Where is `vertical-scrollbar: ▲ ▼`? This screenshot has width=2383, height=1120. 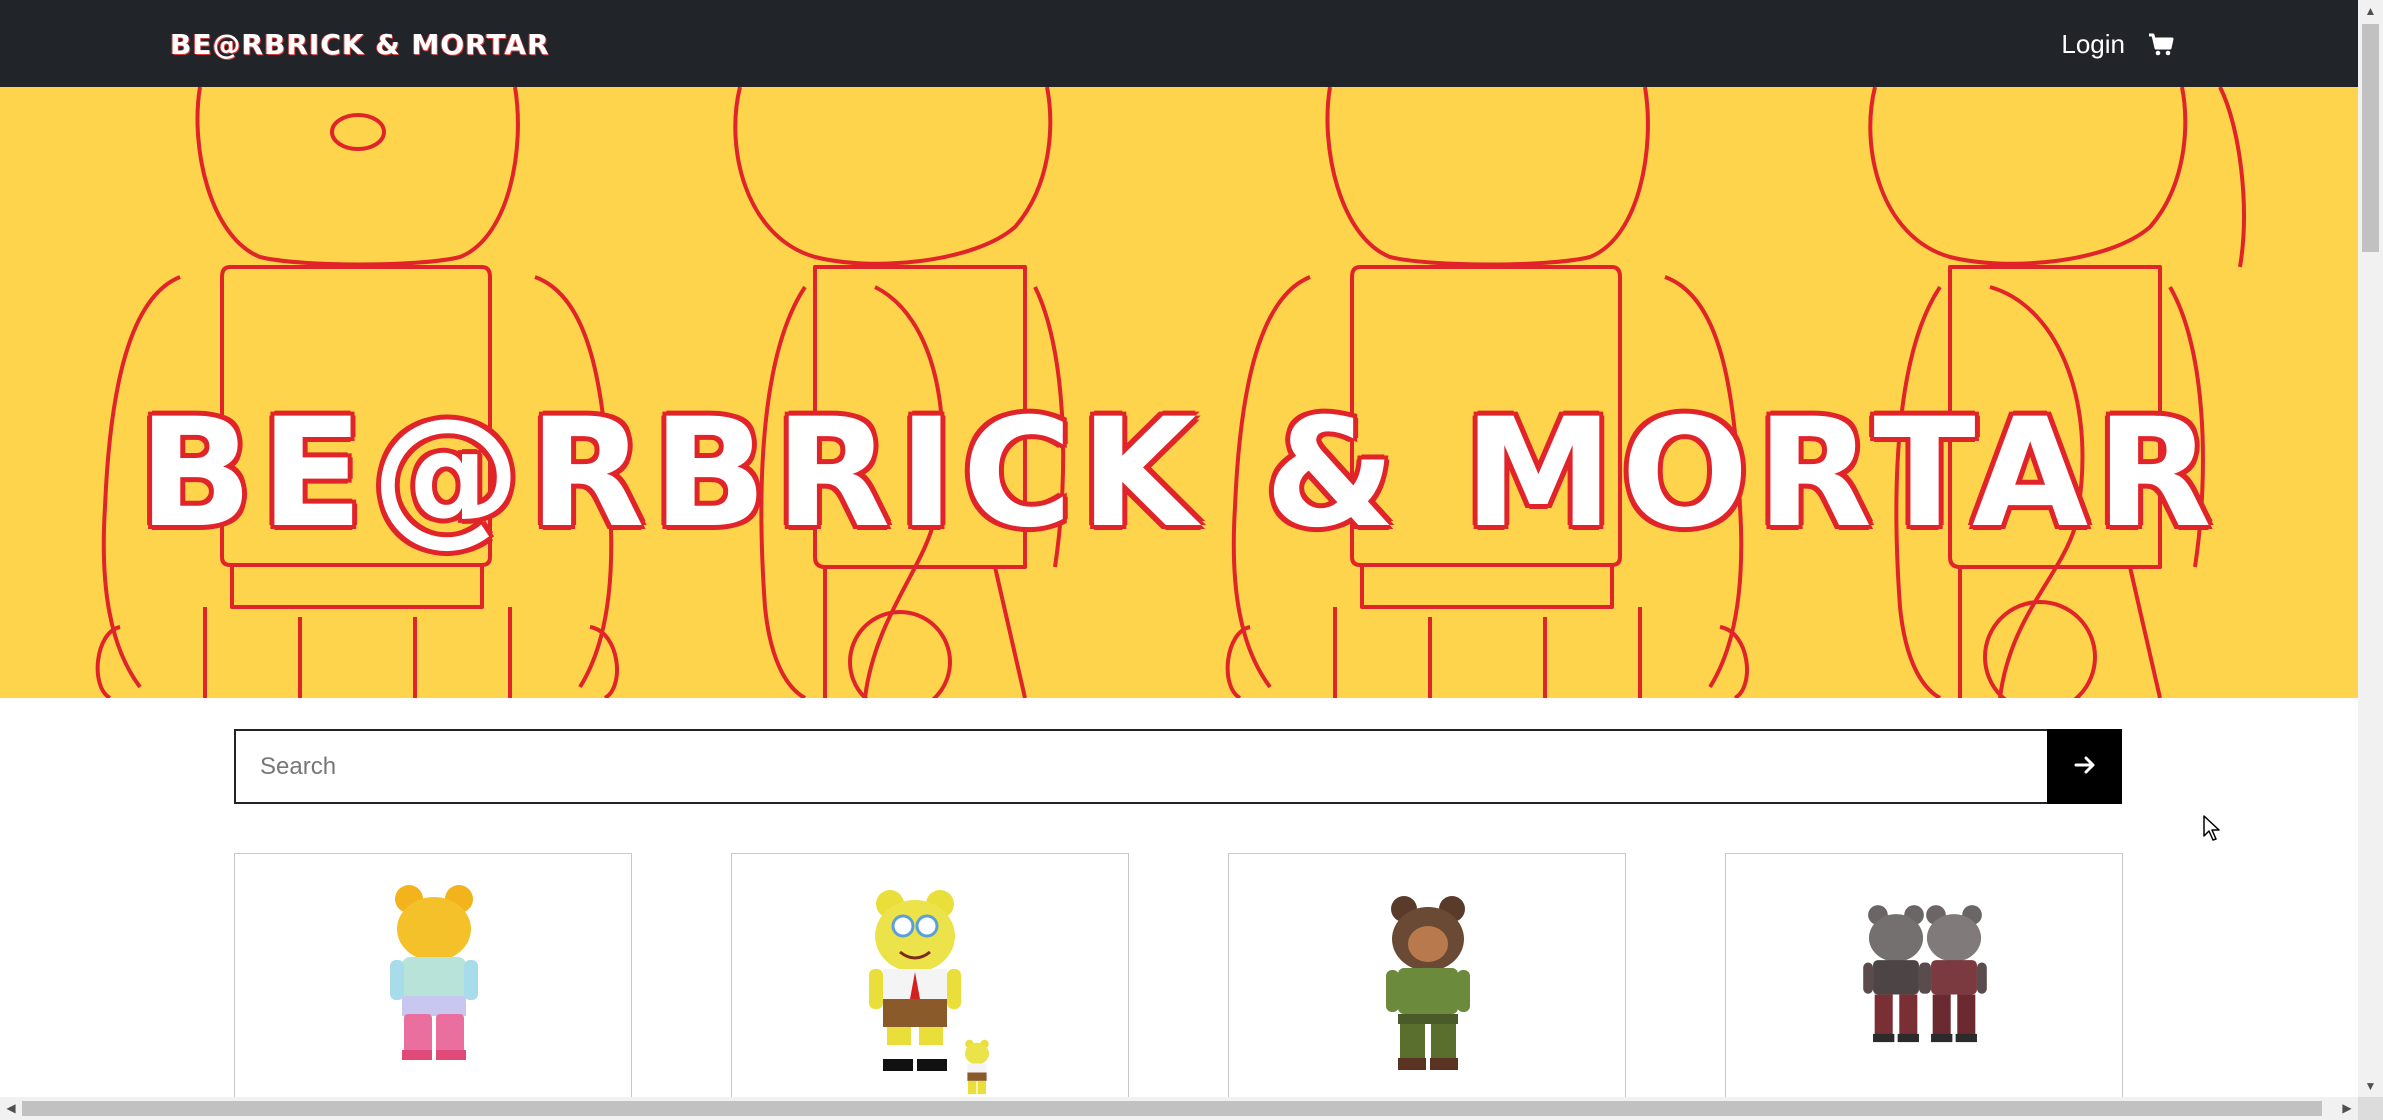 vertical-scrollbar: ▲ ▼ is located at coordinates (2370, 548).